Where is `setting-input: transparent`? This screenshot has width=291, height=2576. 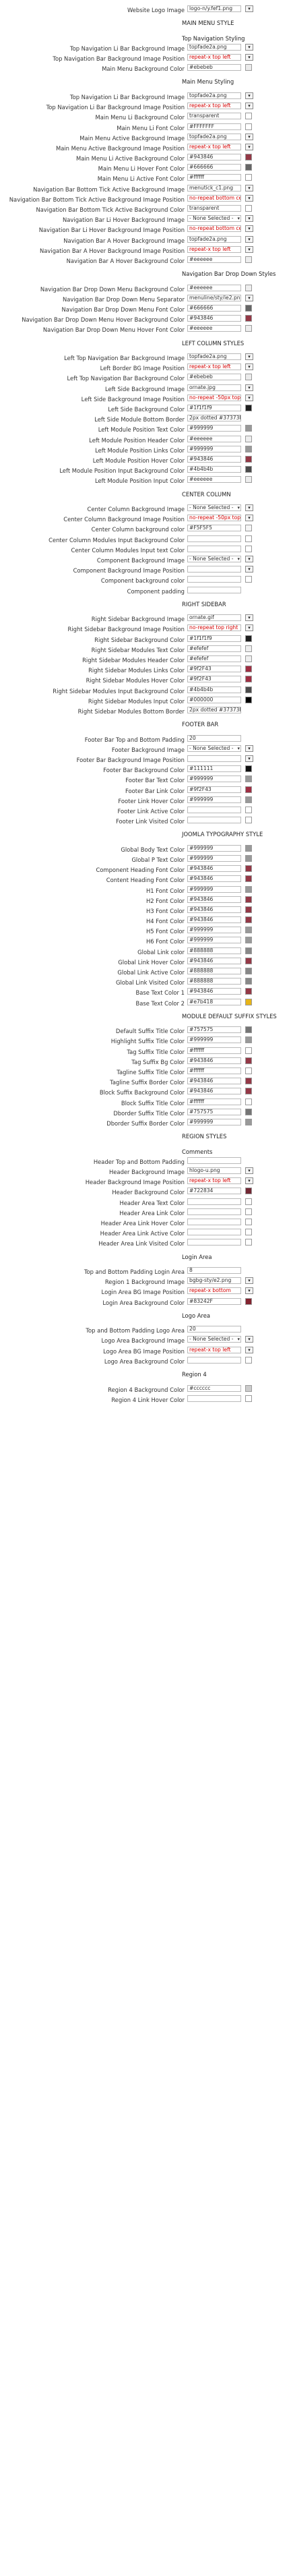
setting-input: transparent is located at coordinates (214, 209).